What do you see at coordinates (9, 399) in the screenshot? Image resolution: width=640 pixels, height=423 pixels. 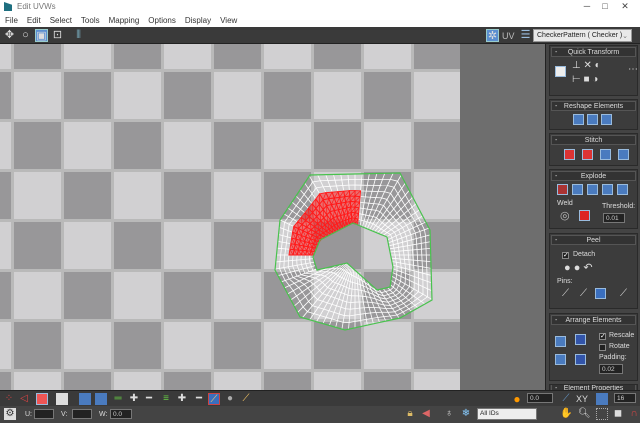 I see `vertex-mode-icon: ⁘` at bounding box center [9, 399].